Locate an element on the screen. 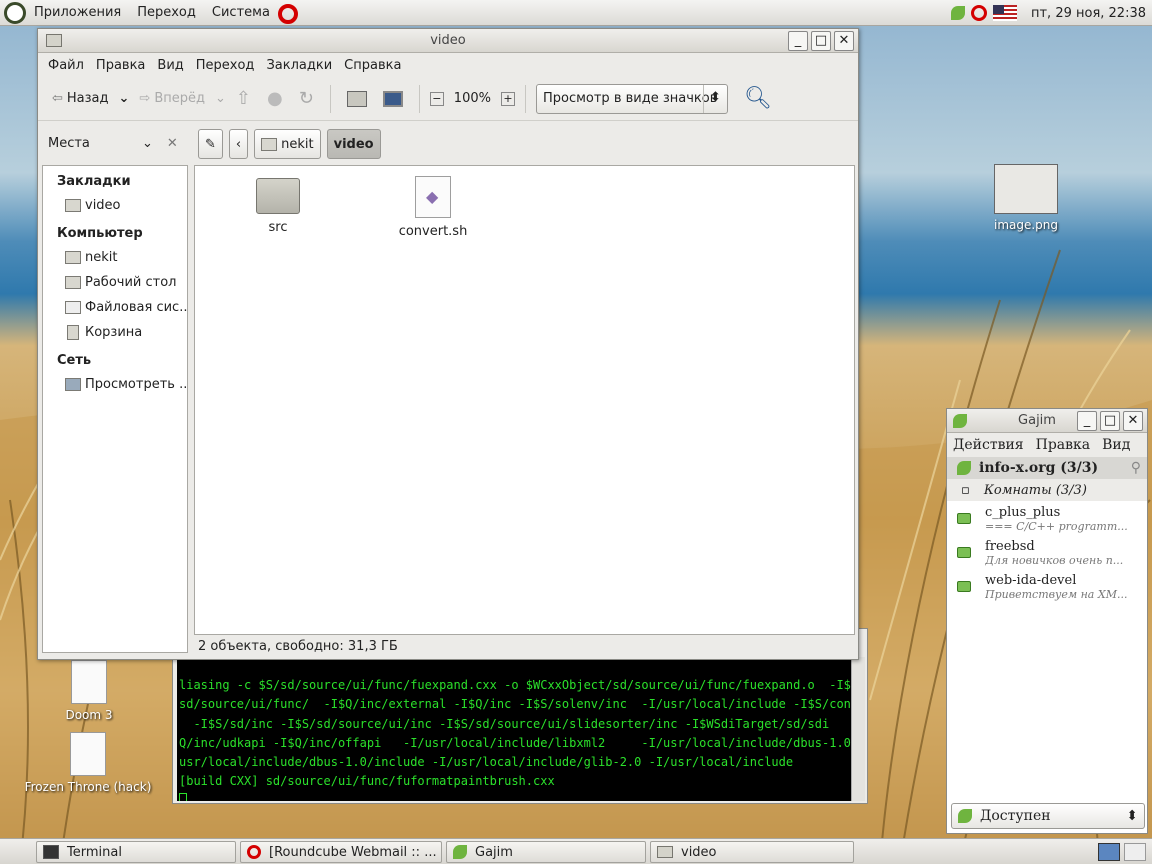  search-icon: 🔍︎ is located at coordinates (752, 98).